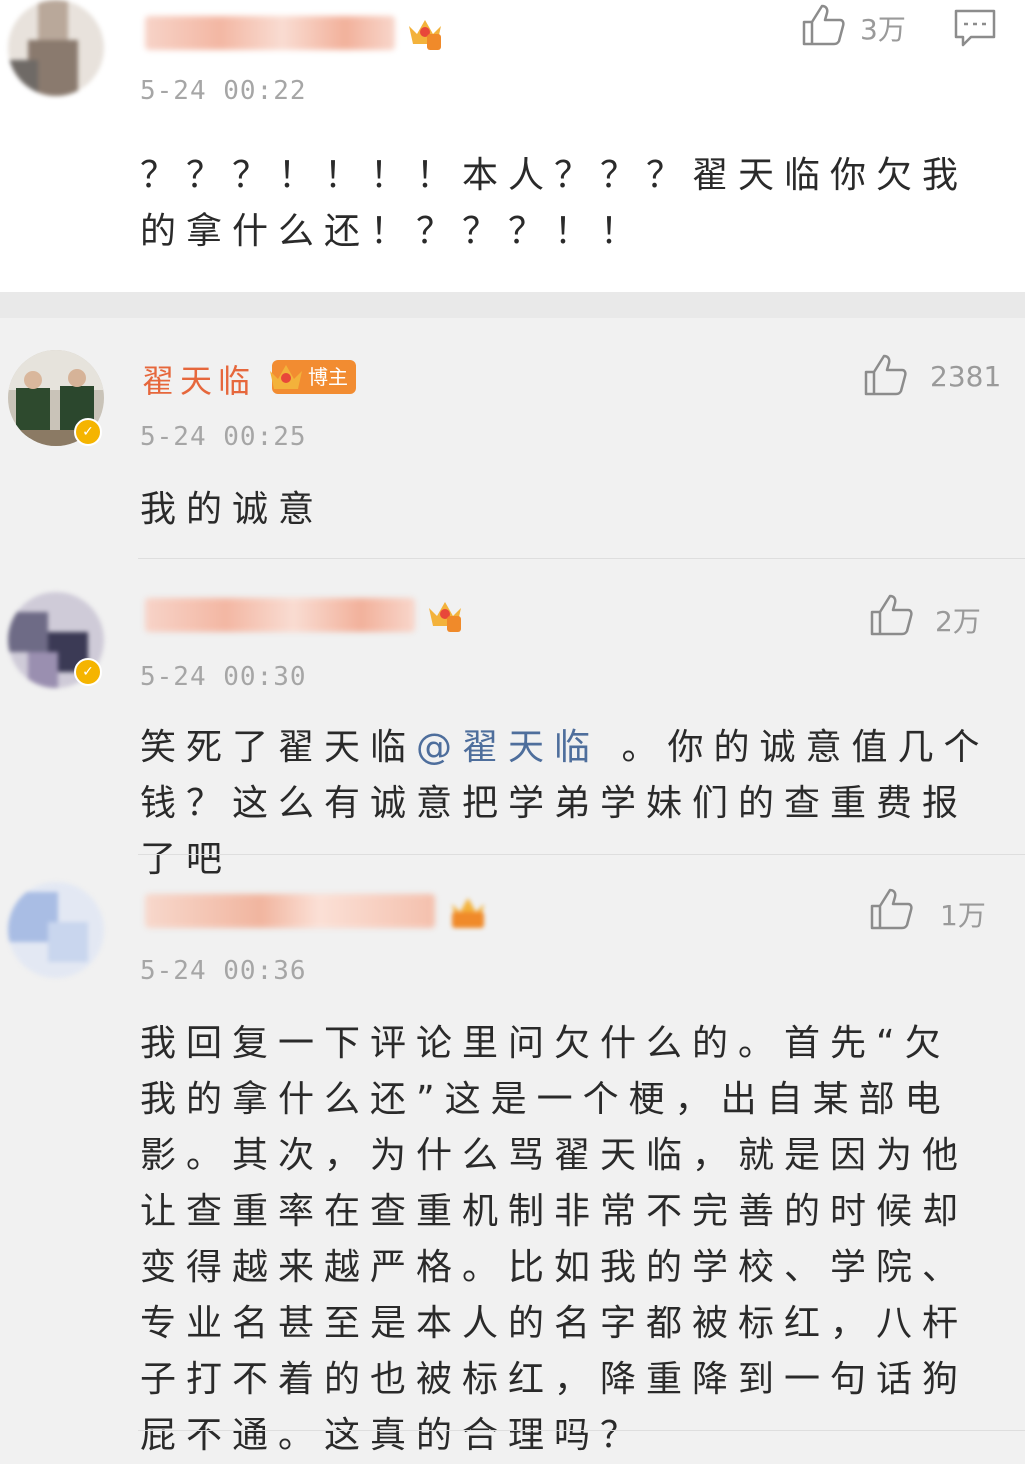  Describe the element at coordinates (963, 915) in the screenshot. I see `like-count: 1万` at that location.